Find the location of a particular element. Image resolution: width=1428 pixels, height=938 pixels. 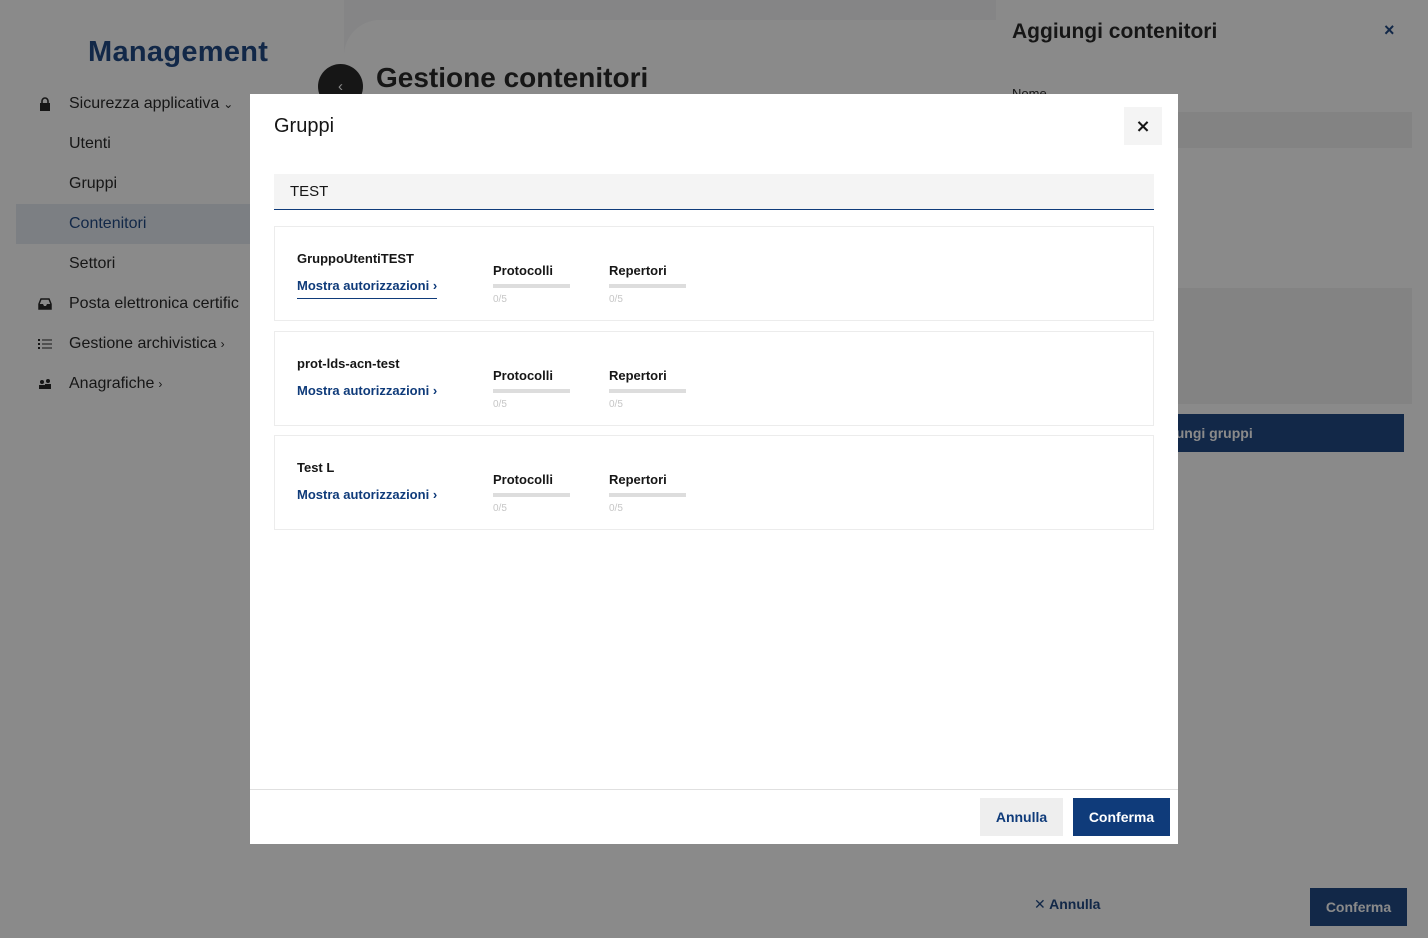

divider is located at coordinates (714, 789).